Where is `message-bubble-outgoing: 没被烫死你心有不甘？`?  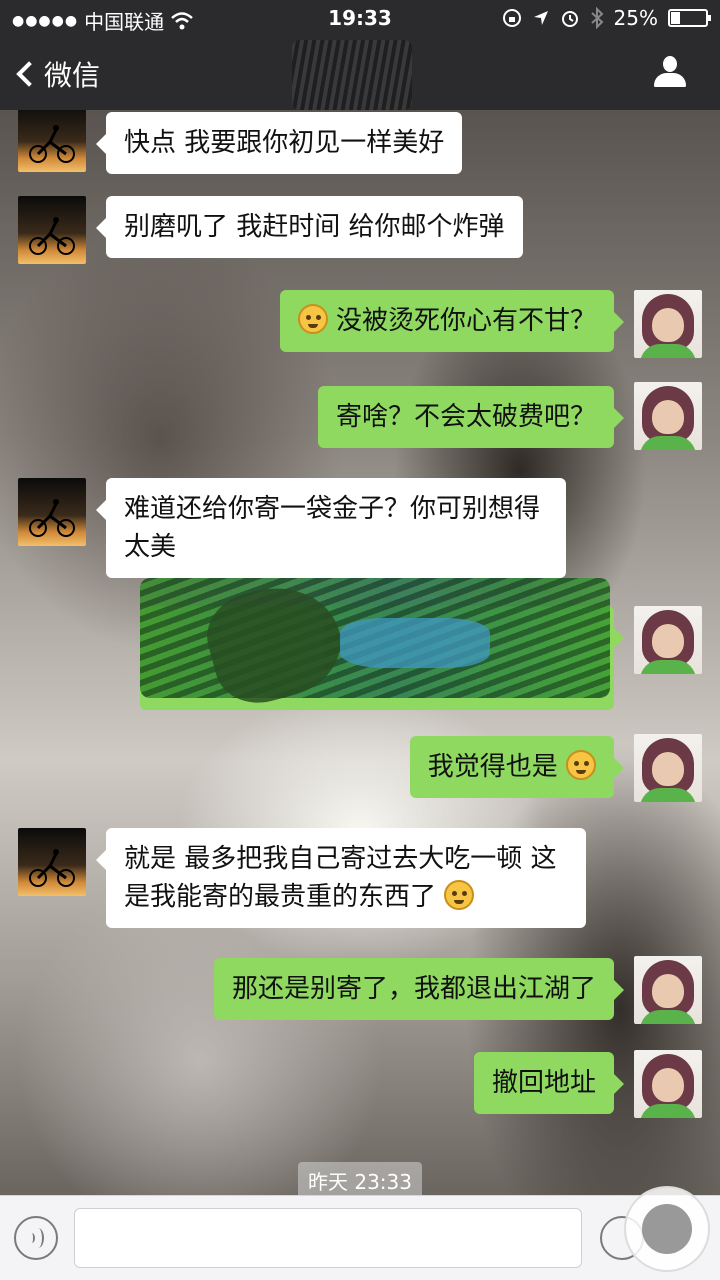 message-bubble-outgoing: 没被烫死你心有不甘？ is located at coordinates (452, 321).